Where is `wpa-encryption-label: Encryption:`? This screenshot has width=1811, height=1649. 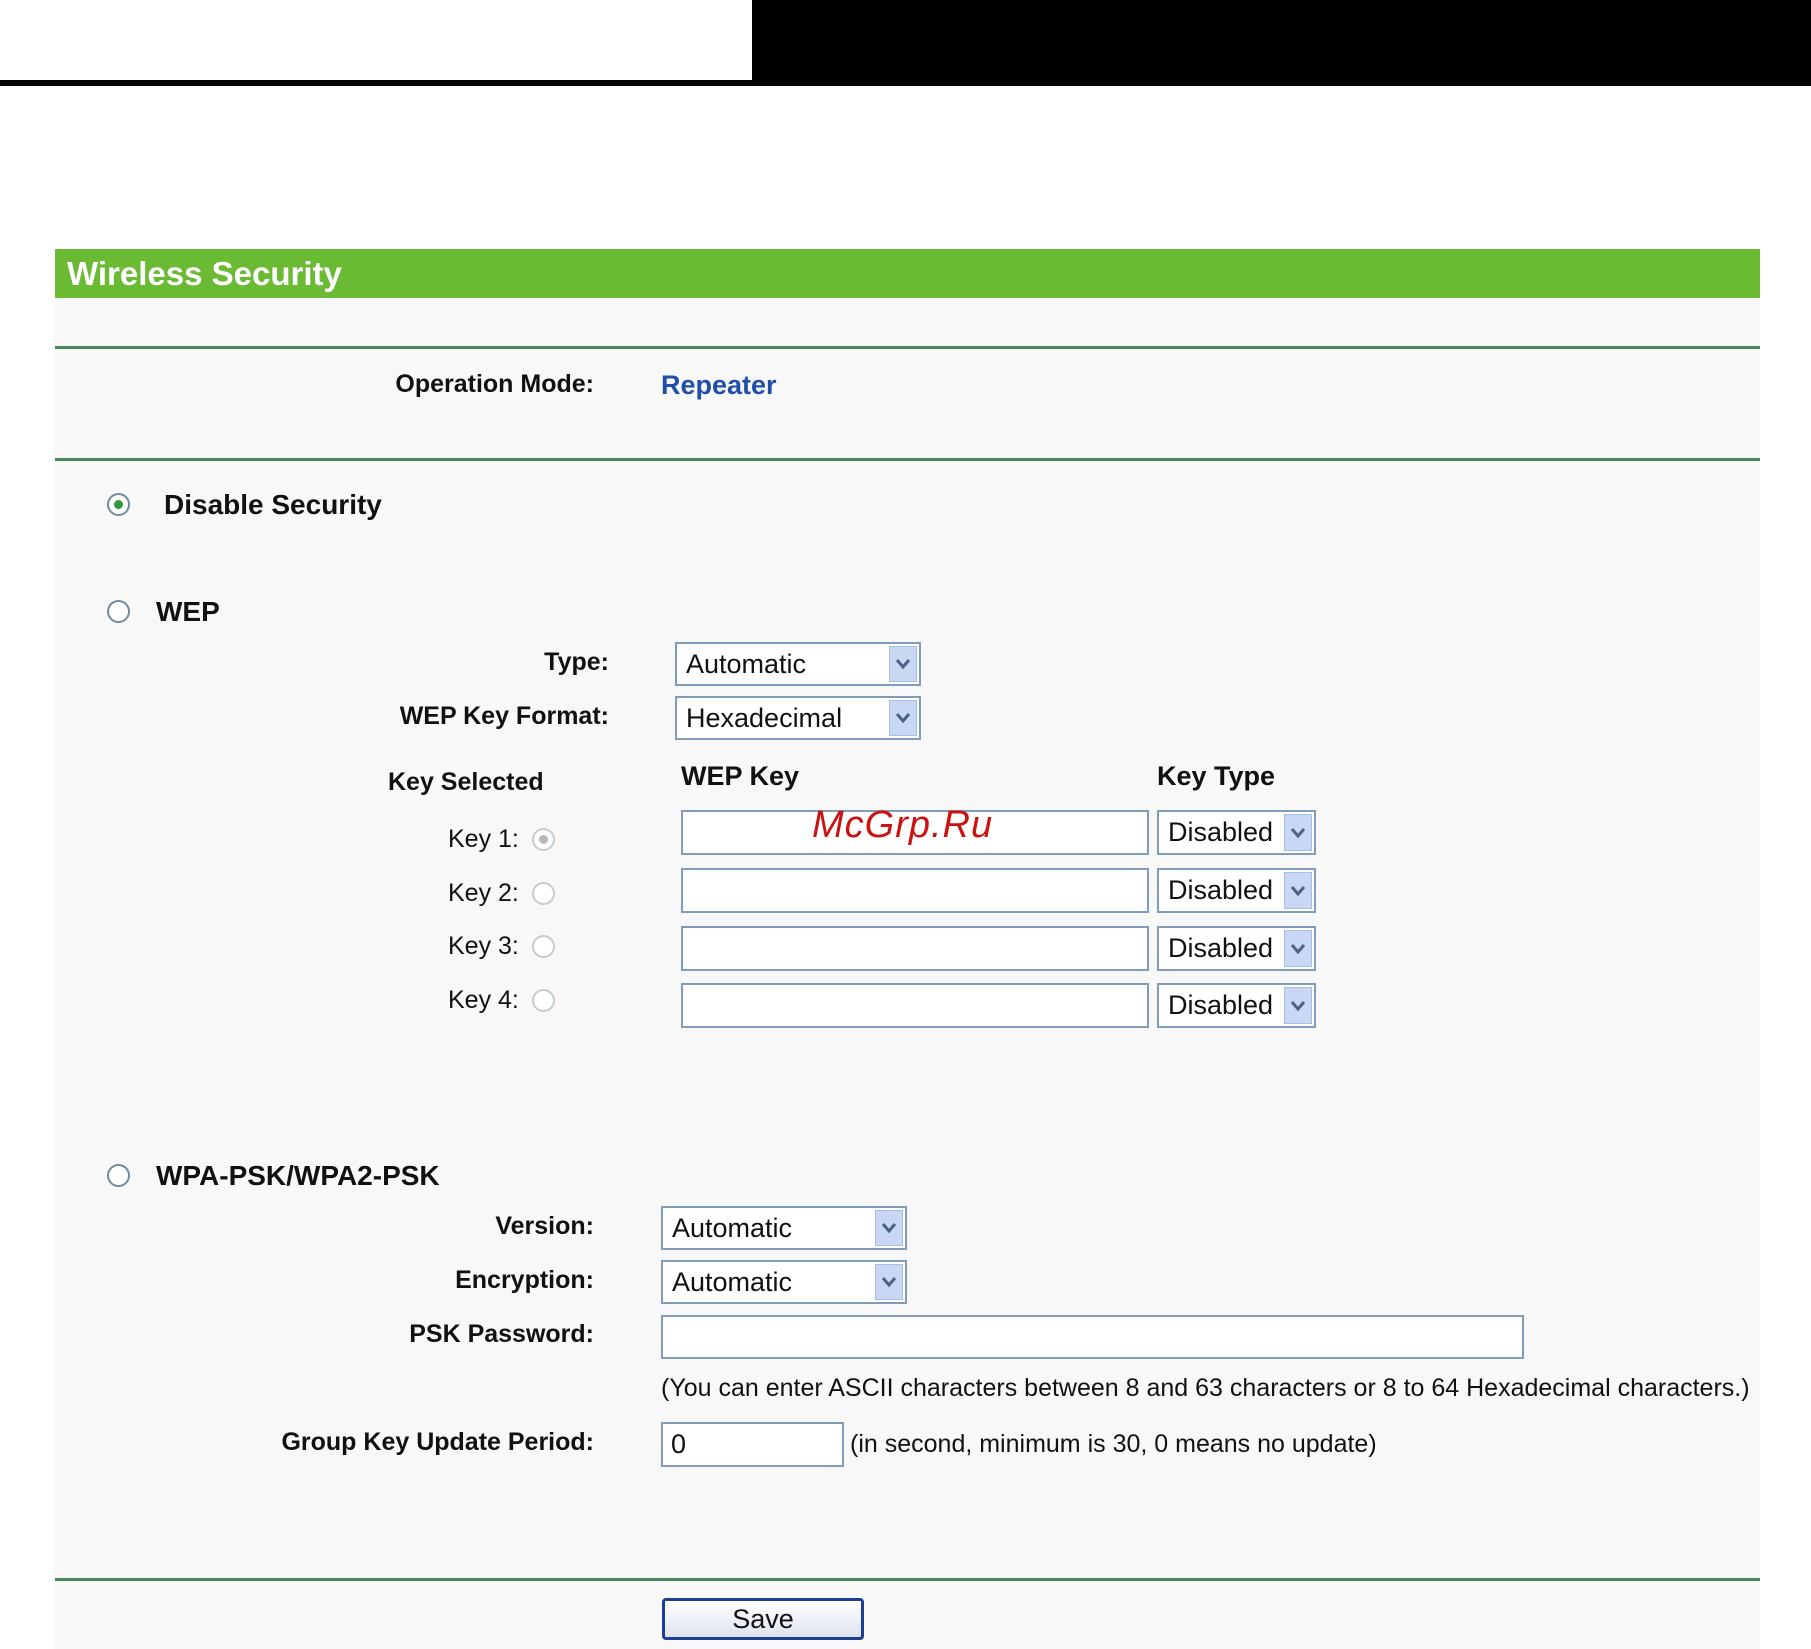
wpa-encryption-label: Encryption: is located at coordinates (524, 1280).